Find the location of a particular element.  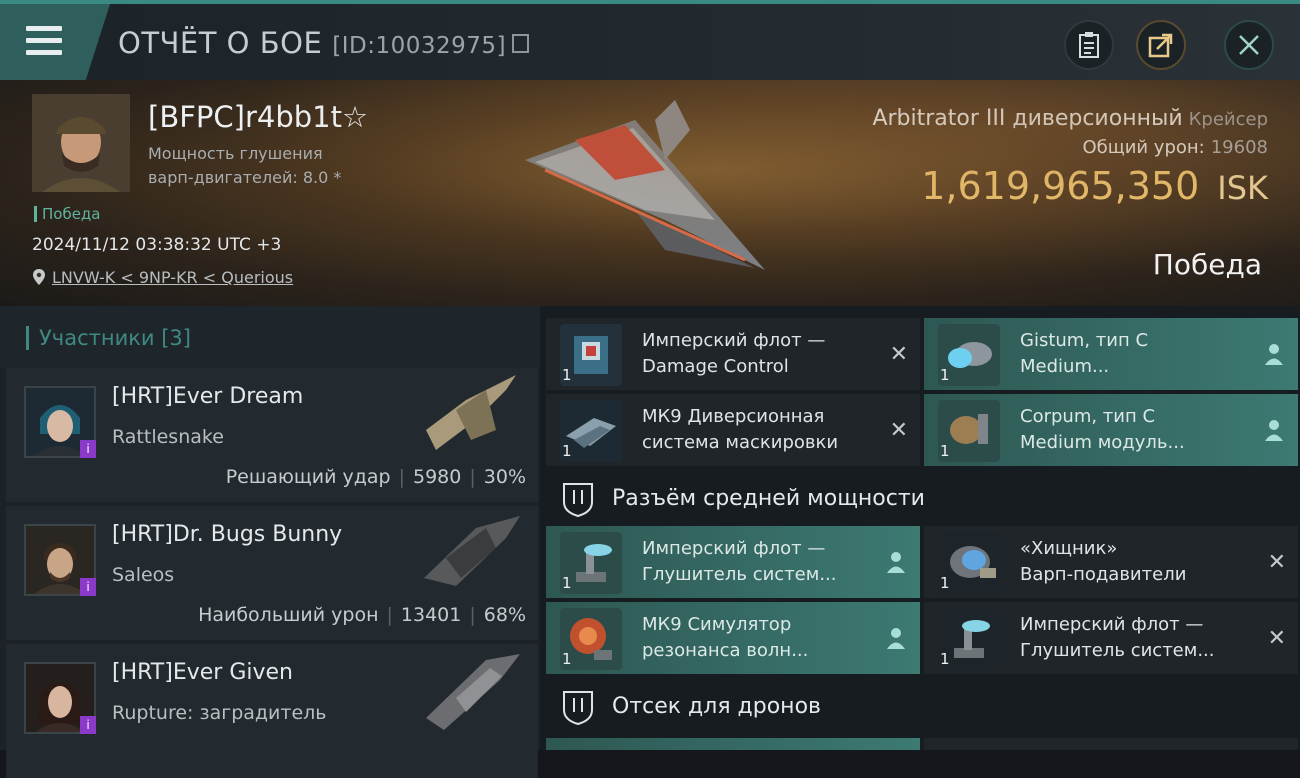

item-name-line2: Damage Control is located at coordinates (715, 366).